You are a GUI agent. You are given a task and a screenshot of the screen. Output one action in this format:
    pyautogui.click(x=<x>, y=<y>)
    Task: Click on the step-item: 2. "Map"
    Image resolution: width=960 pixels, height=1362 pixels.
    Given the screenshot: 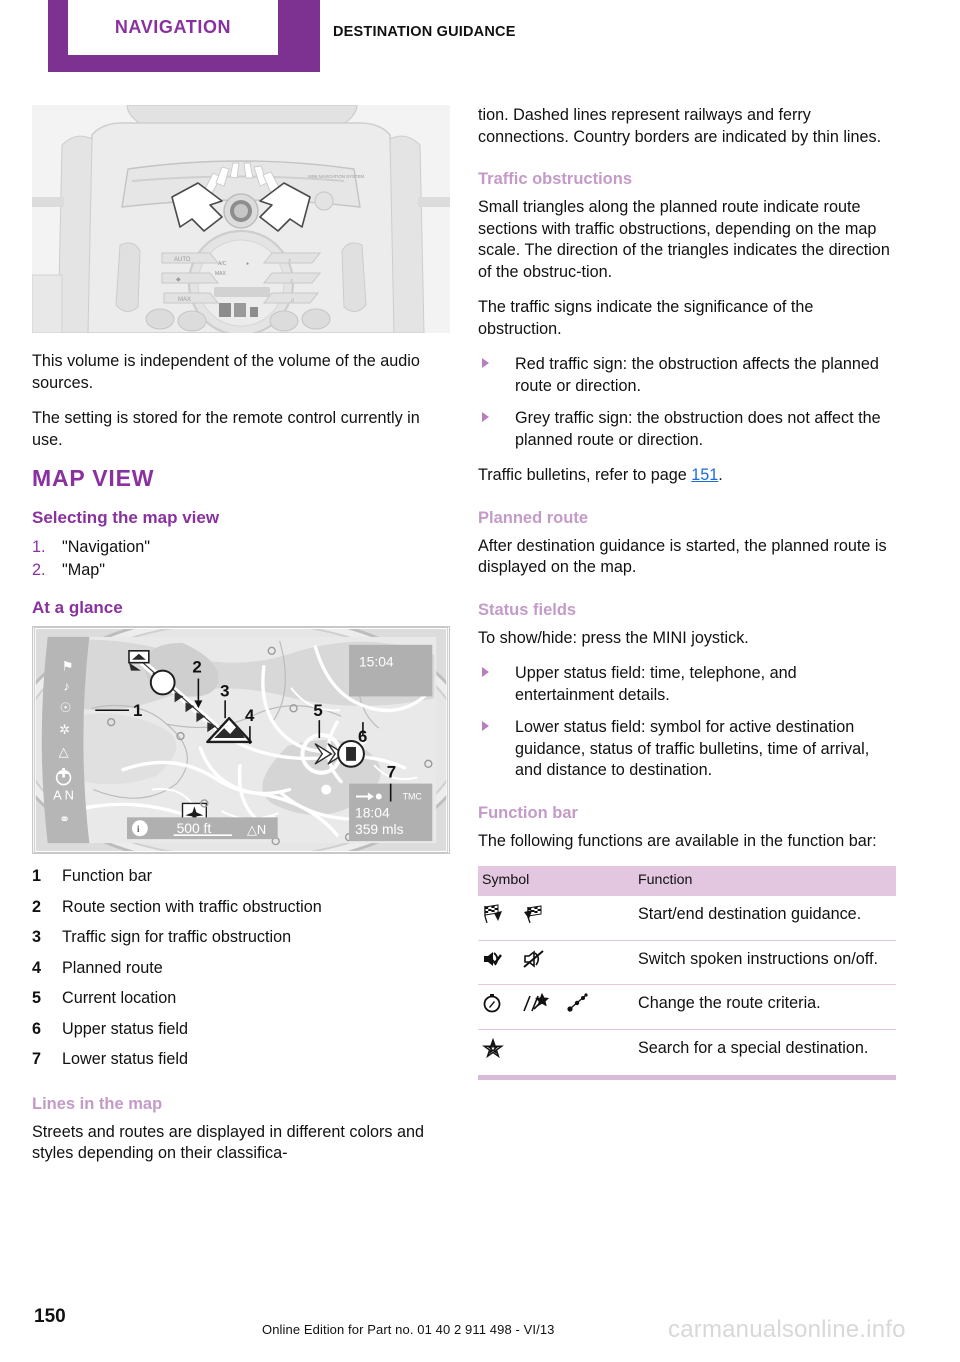 What is the action you would take?
    pyautogui.click(x=241, y=570)
    